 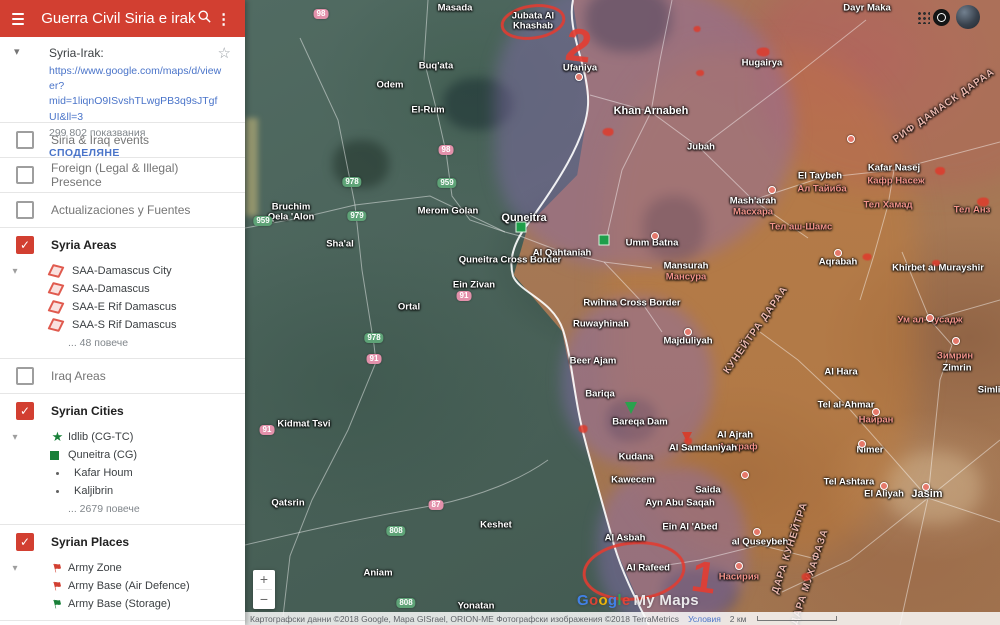 I want to click on layer-label-syrian-cities: Syrian Cities, so click(x=87, y=411).